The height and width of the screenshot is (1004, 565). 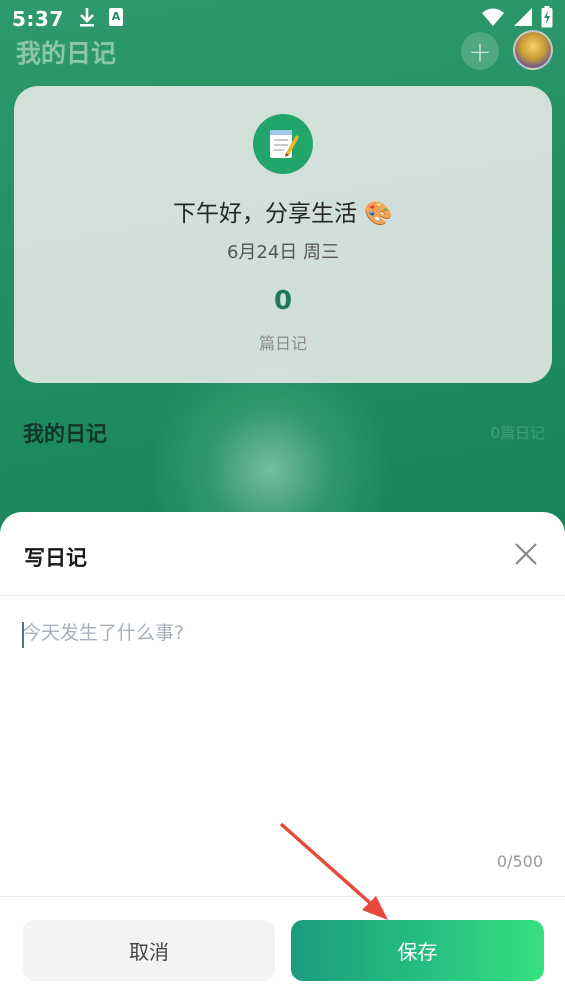 What do you see at coordinates (519, 861) in the screenshot?
I see `char-count: 0/500` at bounding box center [519, 861].